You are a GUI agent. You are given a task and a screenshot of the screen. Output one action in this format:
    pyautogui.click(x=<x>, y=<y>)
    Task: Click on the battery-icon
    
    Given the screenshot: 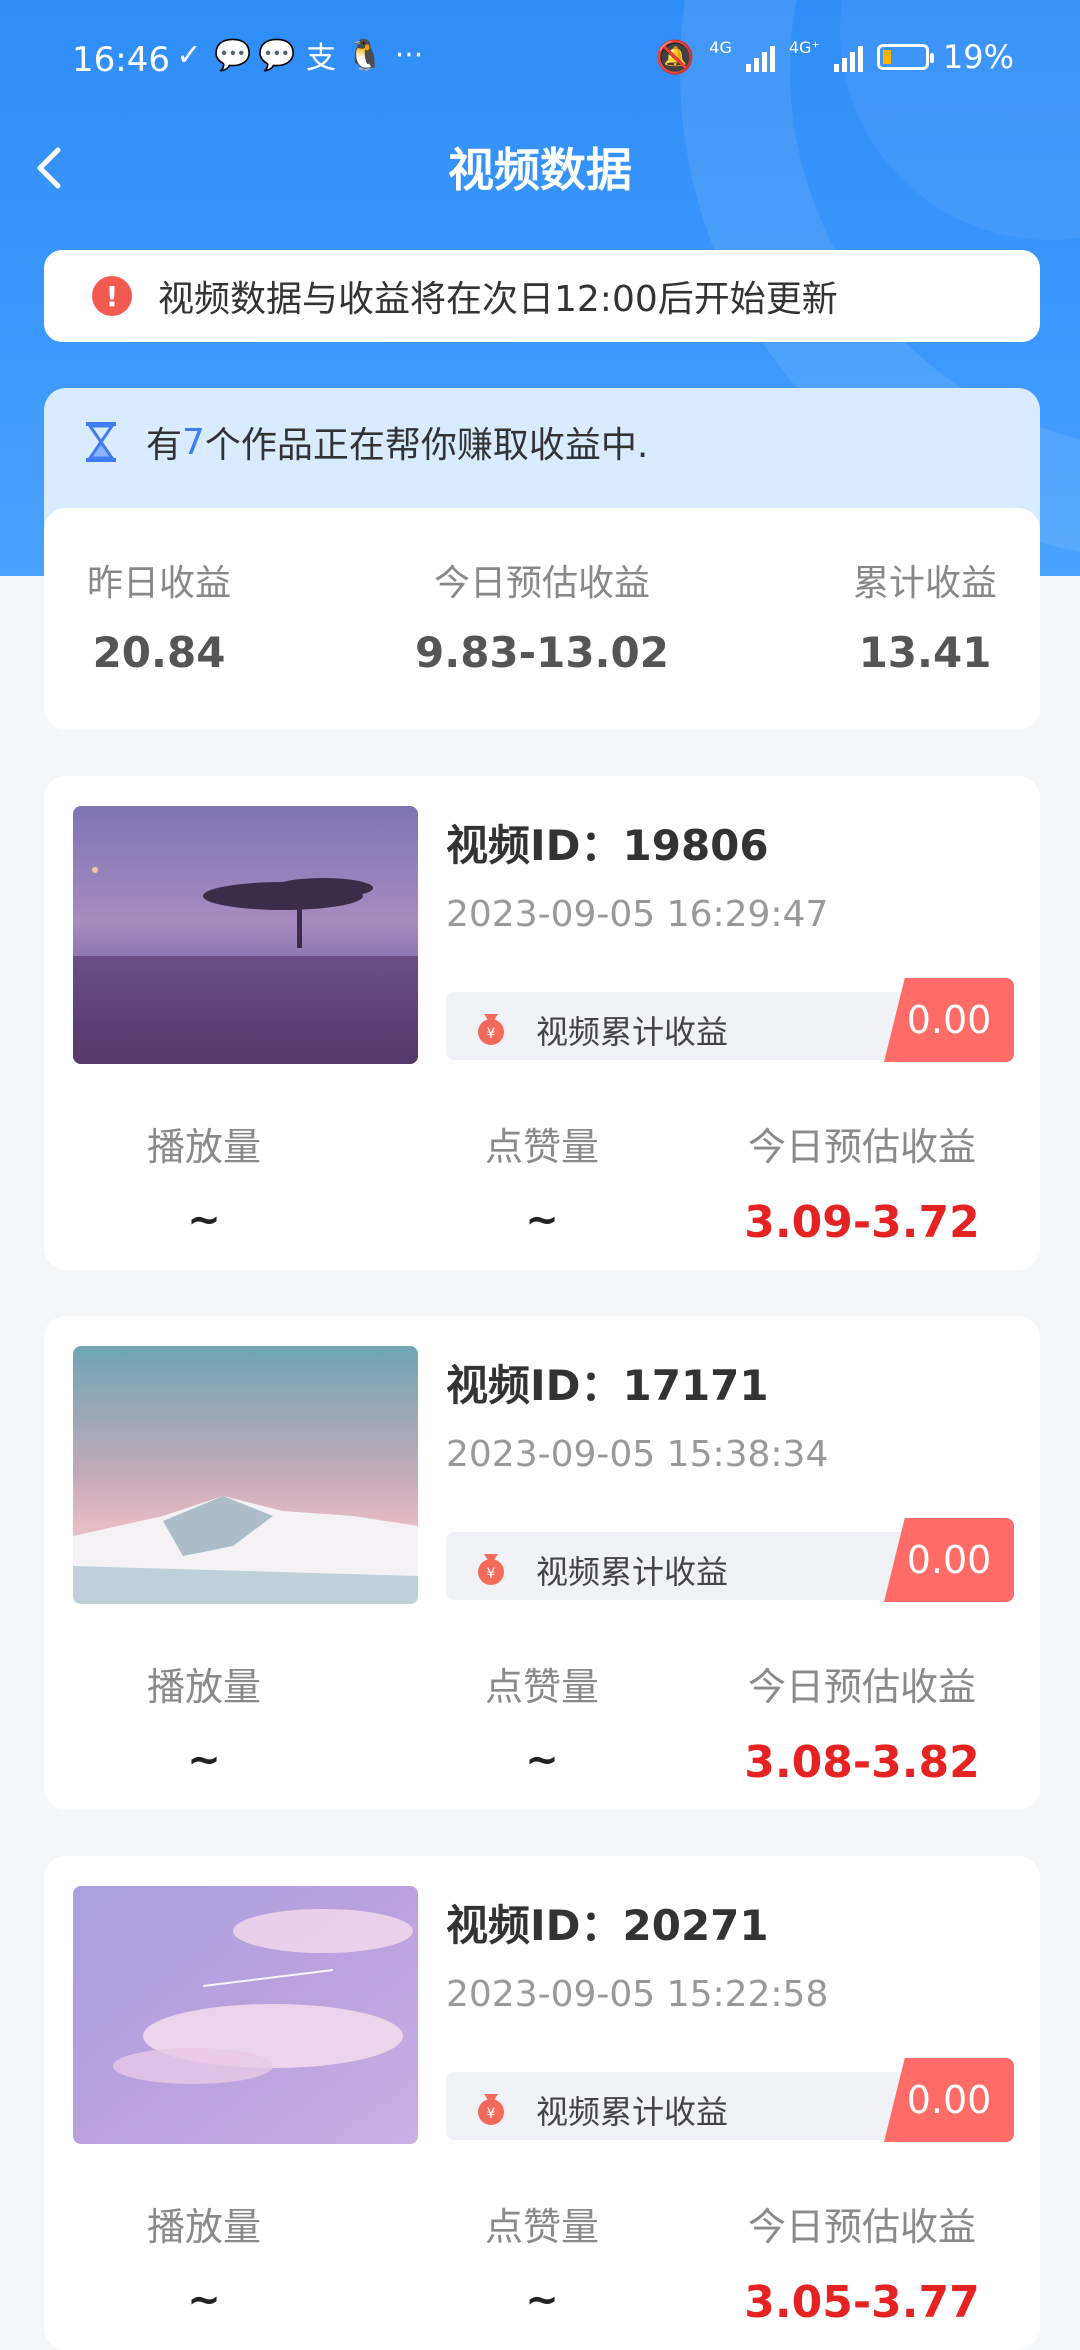 What is the action you would take?
    pyautogui.click(x=905, y=57)
    